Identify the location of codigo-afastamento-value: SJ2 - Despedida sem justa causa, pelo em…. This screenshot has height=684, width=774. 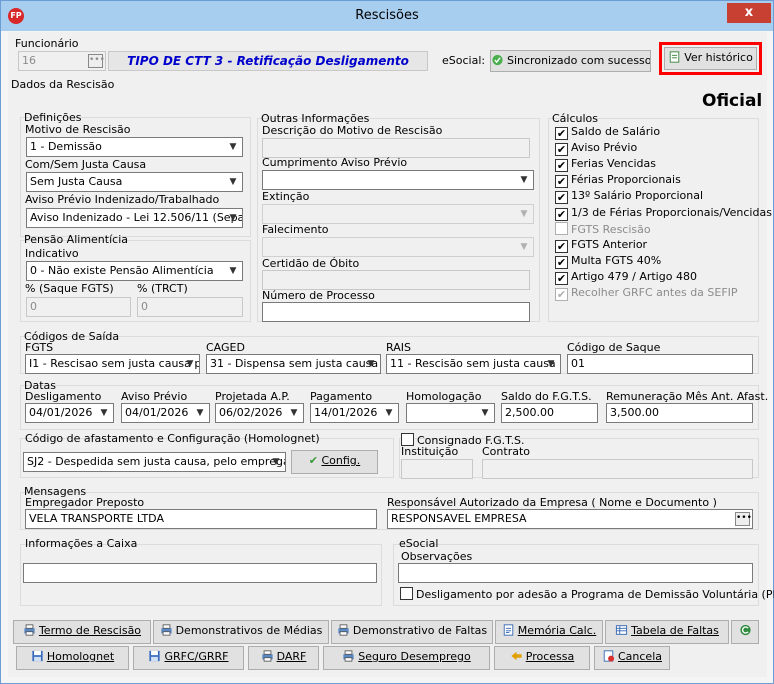
(156, 461).